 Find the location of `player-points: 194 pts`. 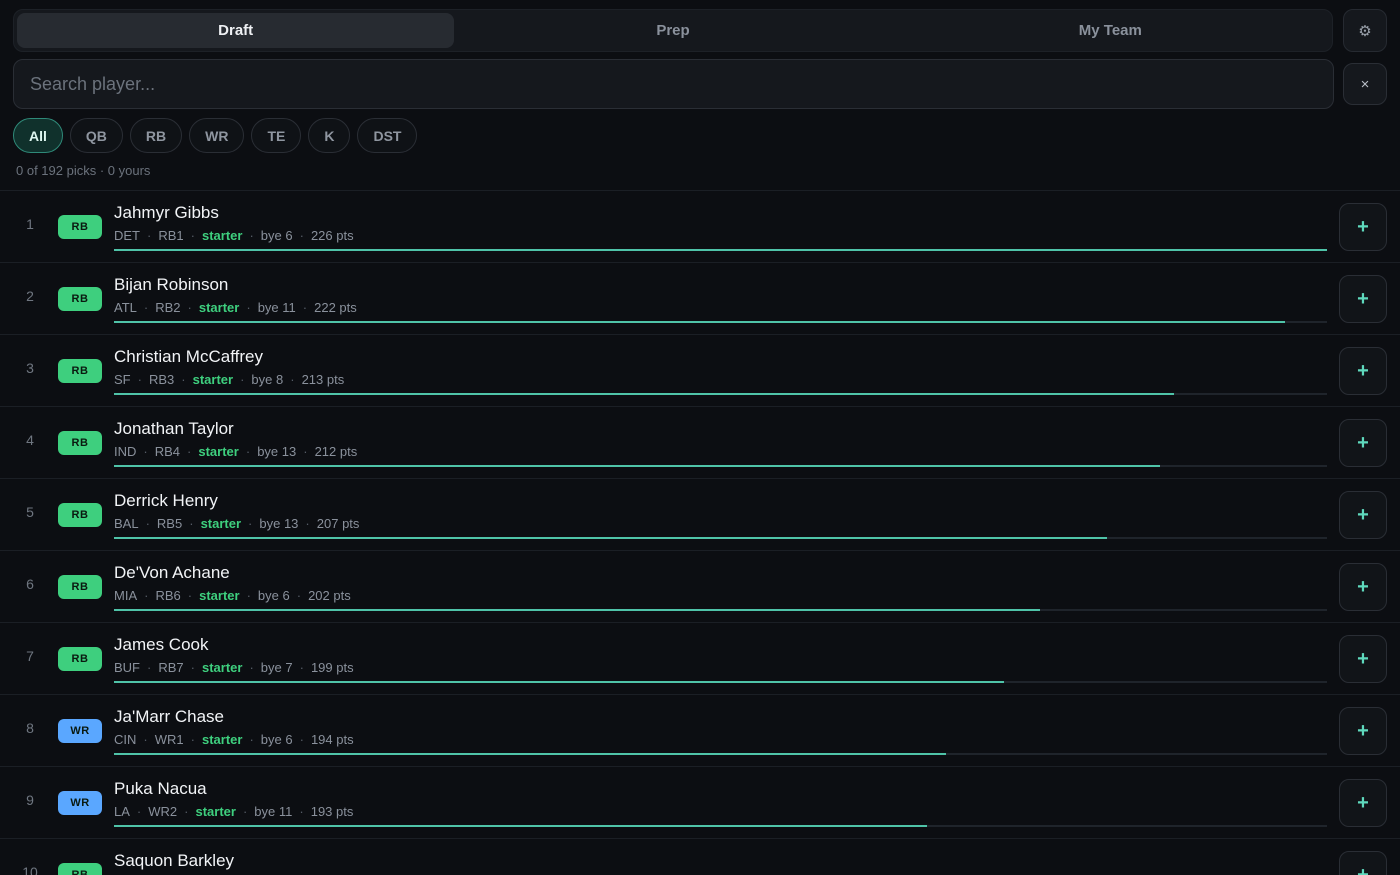

player-points: 194 pts is located at coordinates (332, 739).